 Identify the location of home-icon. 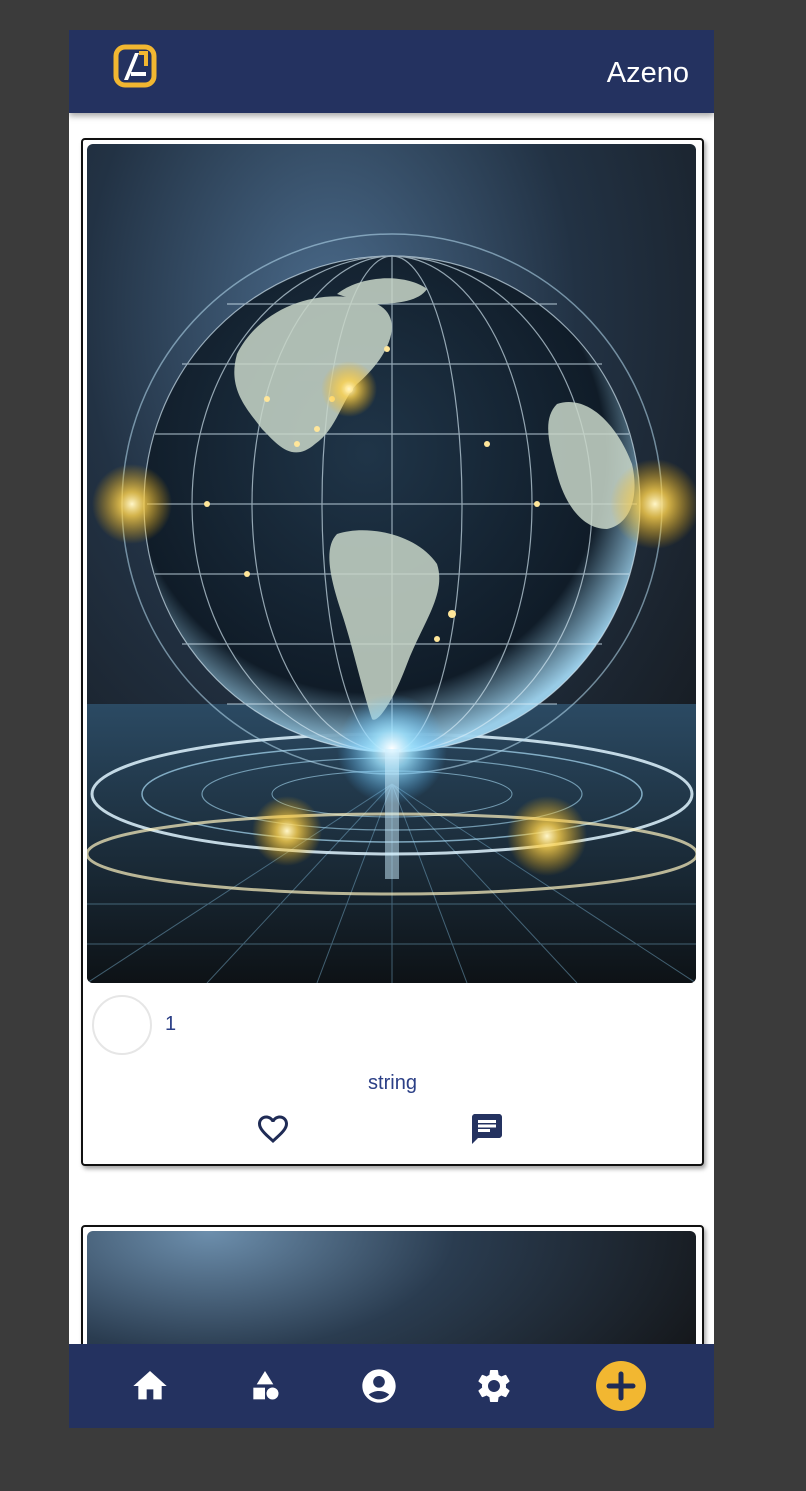
(150, 1385).